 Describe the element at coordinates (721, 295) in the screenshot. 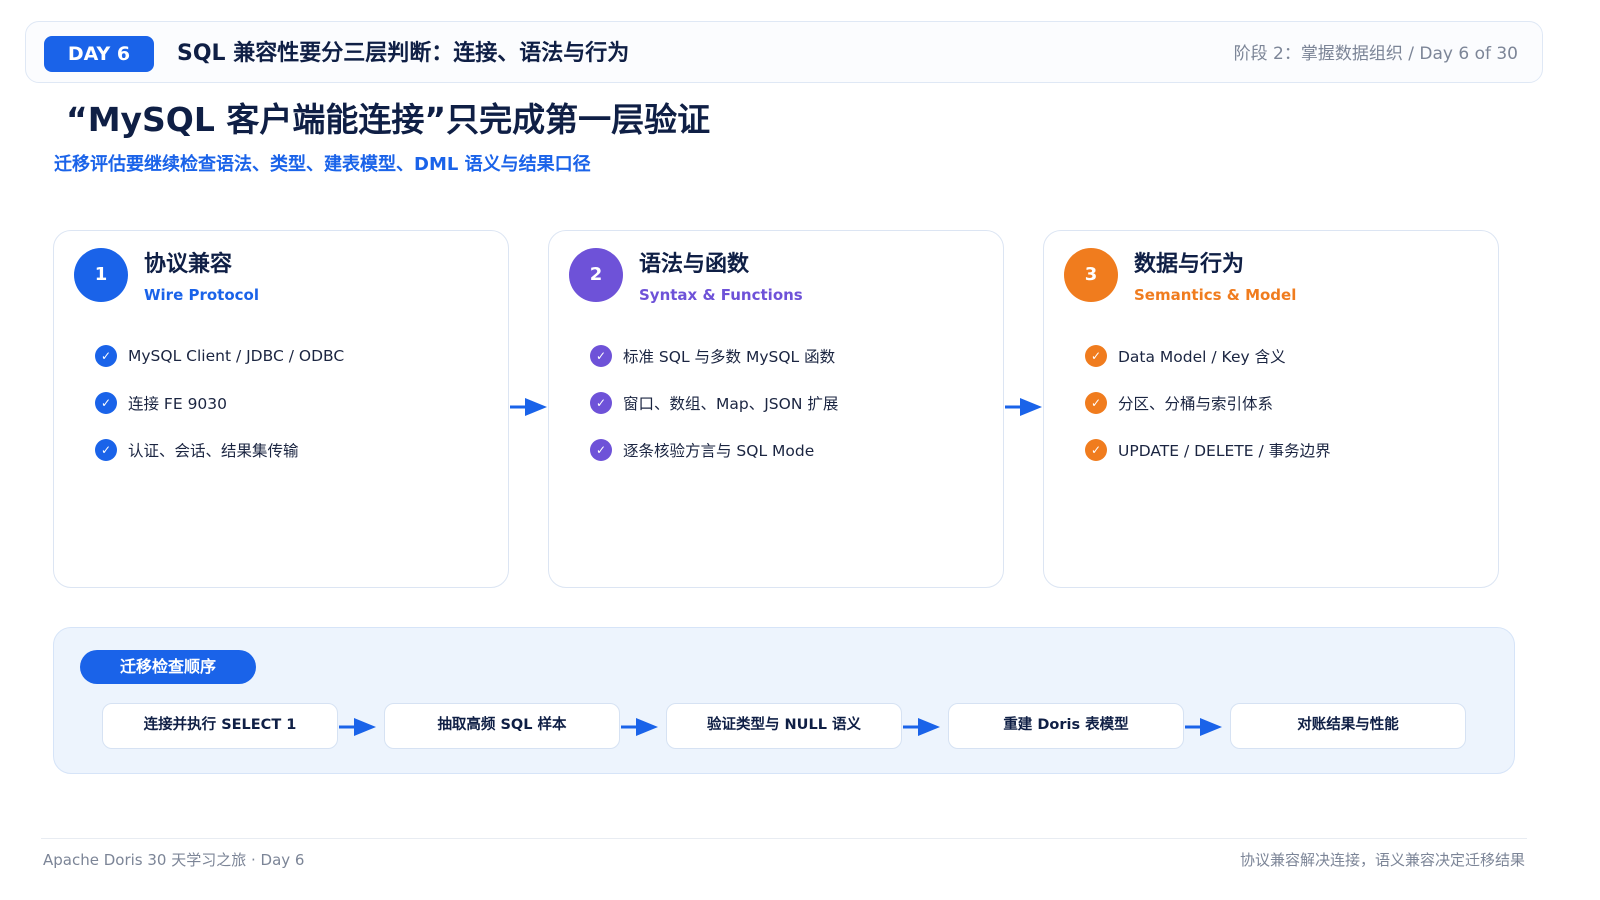

I see `card-subtitle: Syntax & Functions` at that location.